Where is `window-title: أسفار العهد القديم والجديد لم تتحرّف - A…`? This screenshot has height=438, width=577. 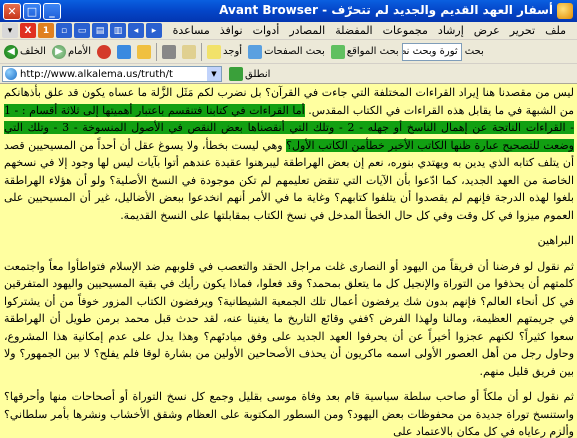
window-title: أسفار العهد القديم والجديد لم تتحرّف - A… is located at coordinates (386, 10).